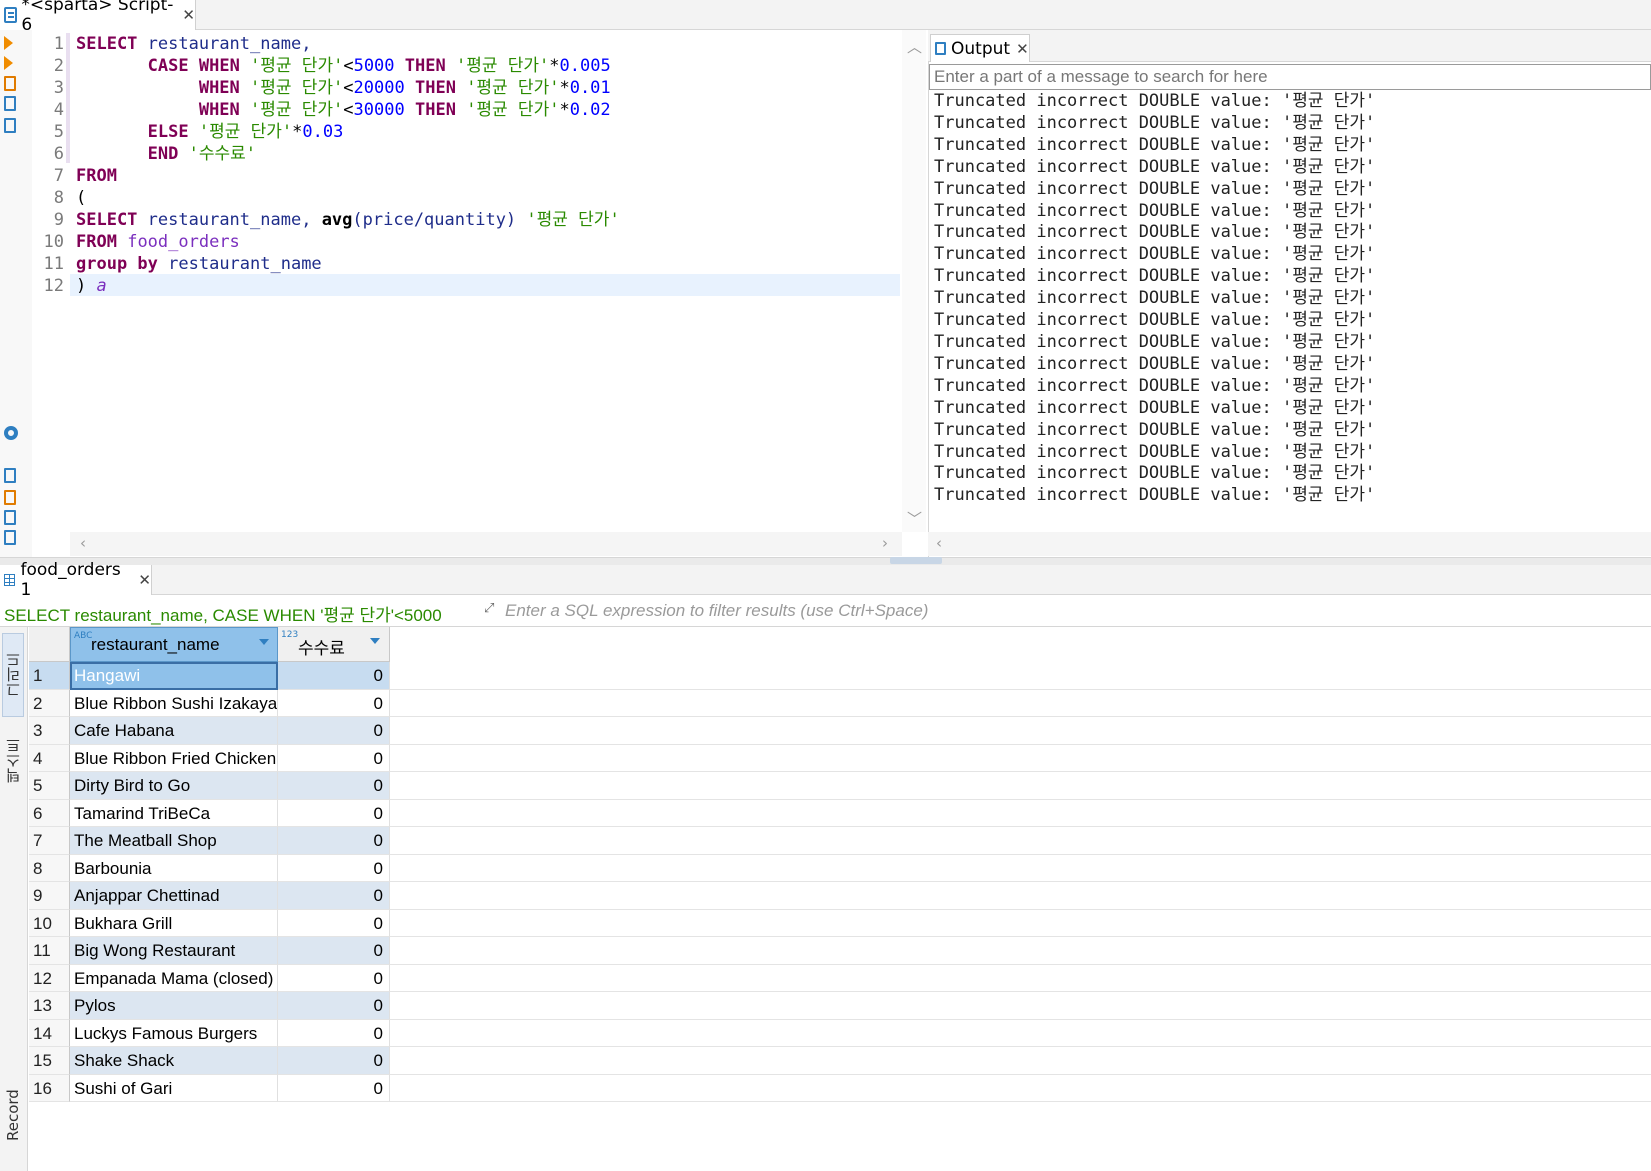  I want to click on code-line: ELSE '평균 단가'*0.03, so click(210, 132).